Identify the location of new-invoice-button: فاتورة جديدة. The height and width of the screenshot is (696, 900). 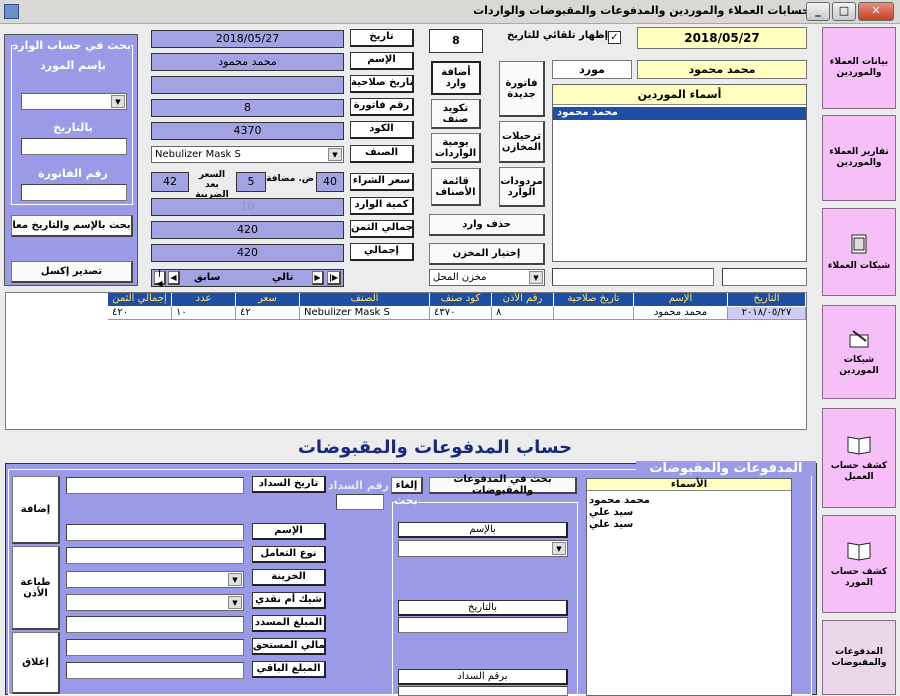
(522, 89).